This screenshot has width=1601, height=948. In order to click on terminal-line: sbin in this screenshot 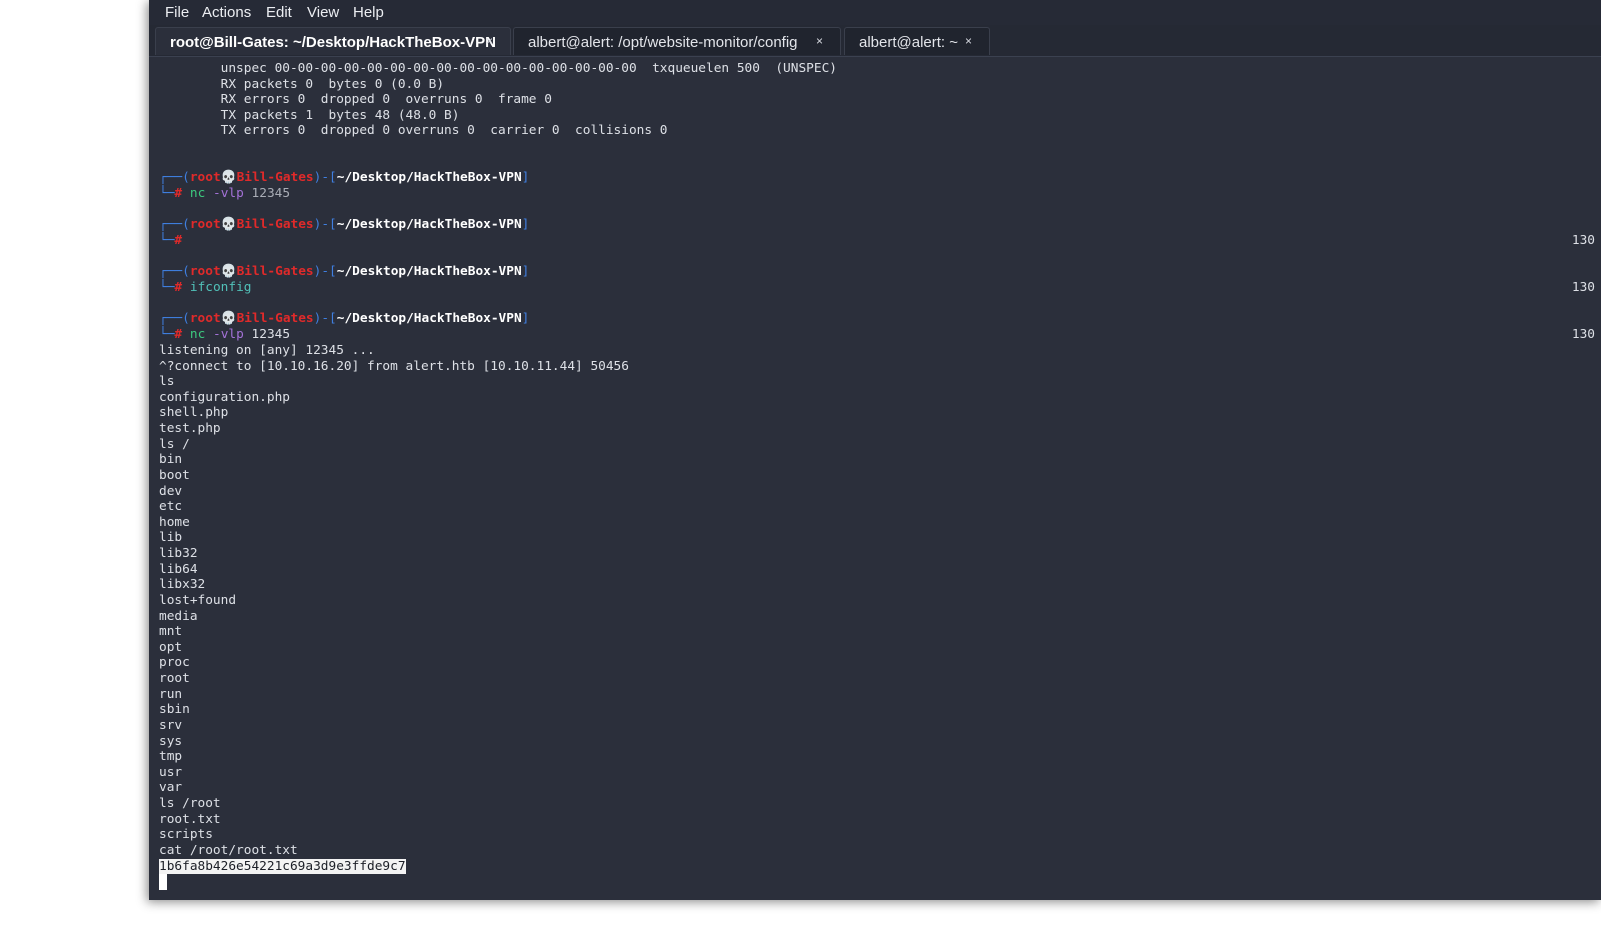, I will do `click(174, 710)`.